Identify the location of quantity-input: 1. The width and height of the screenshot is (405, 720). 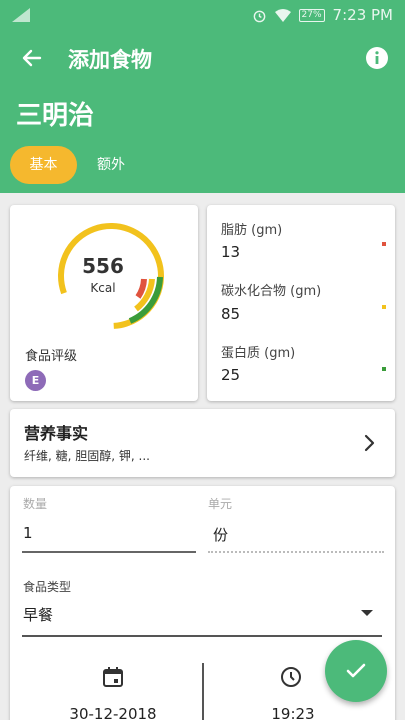
(28, 533).